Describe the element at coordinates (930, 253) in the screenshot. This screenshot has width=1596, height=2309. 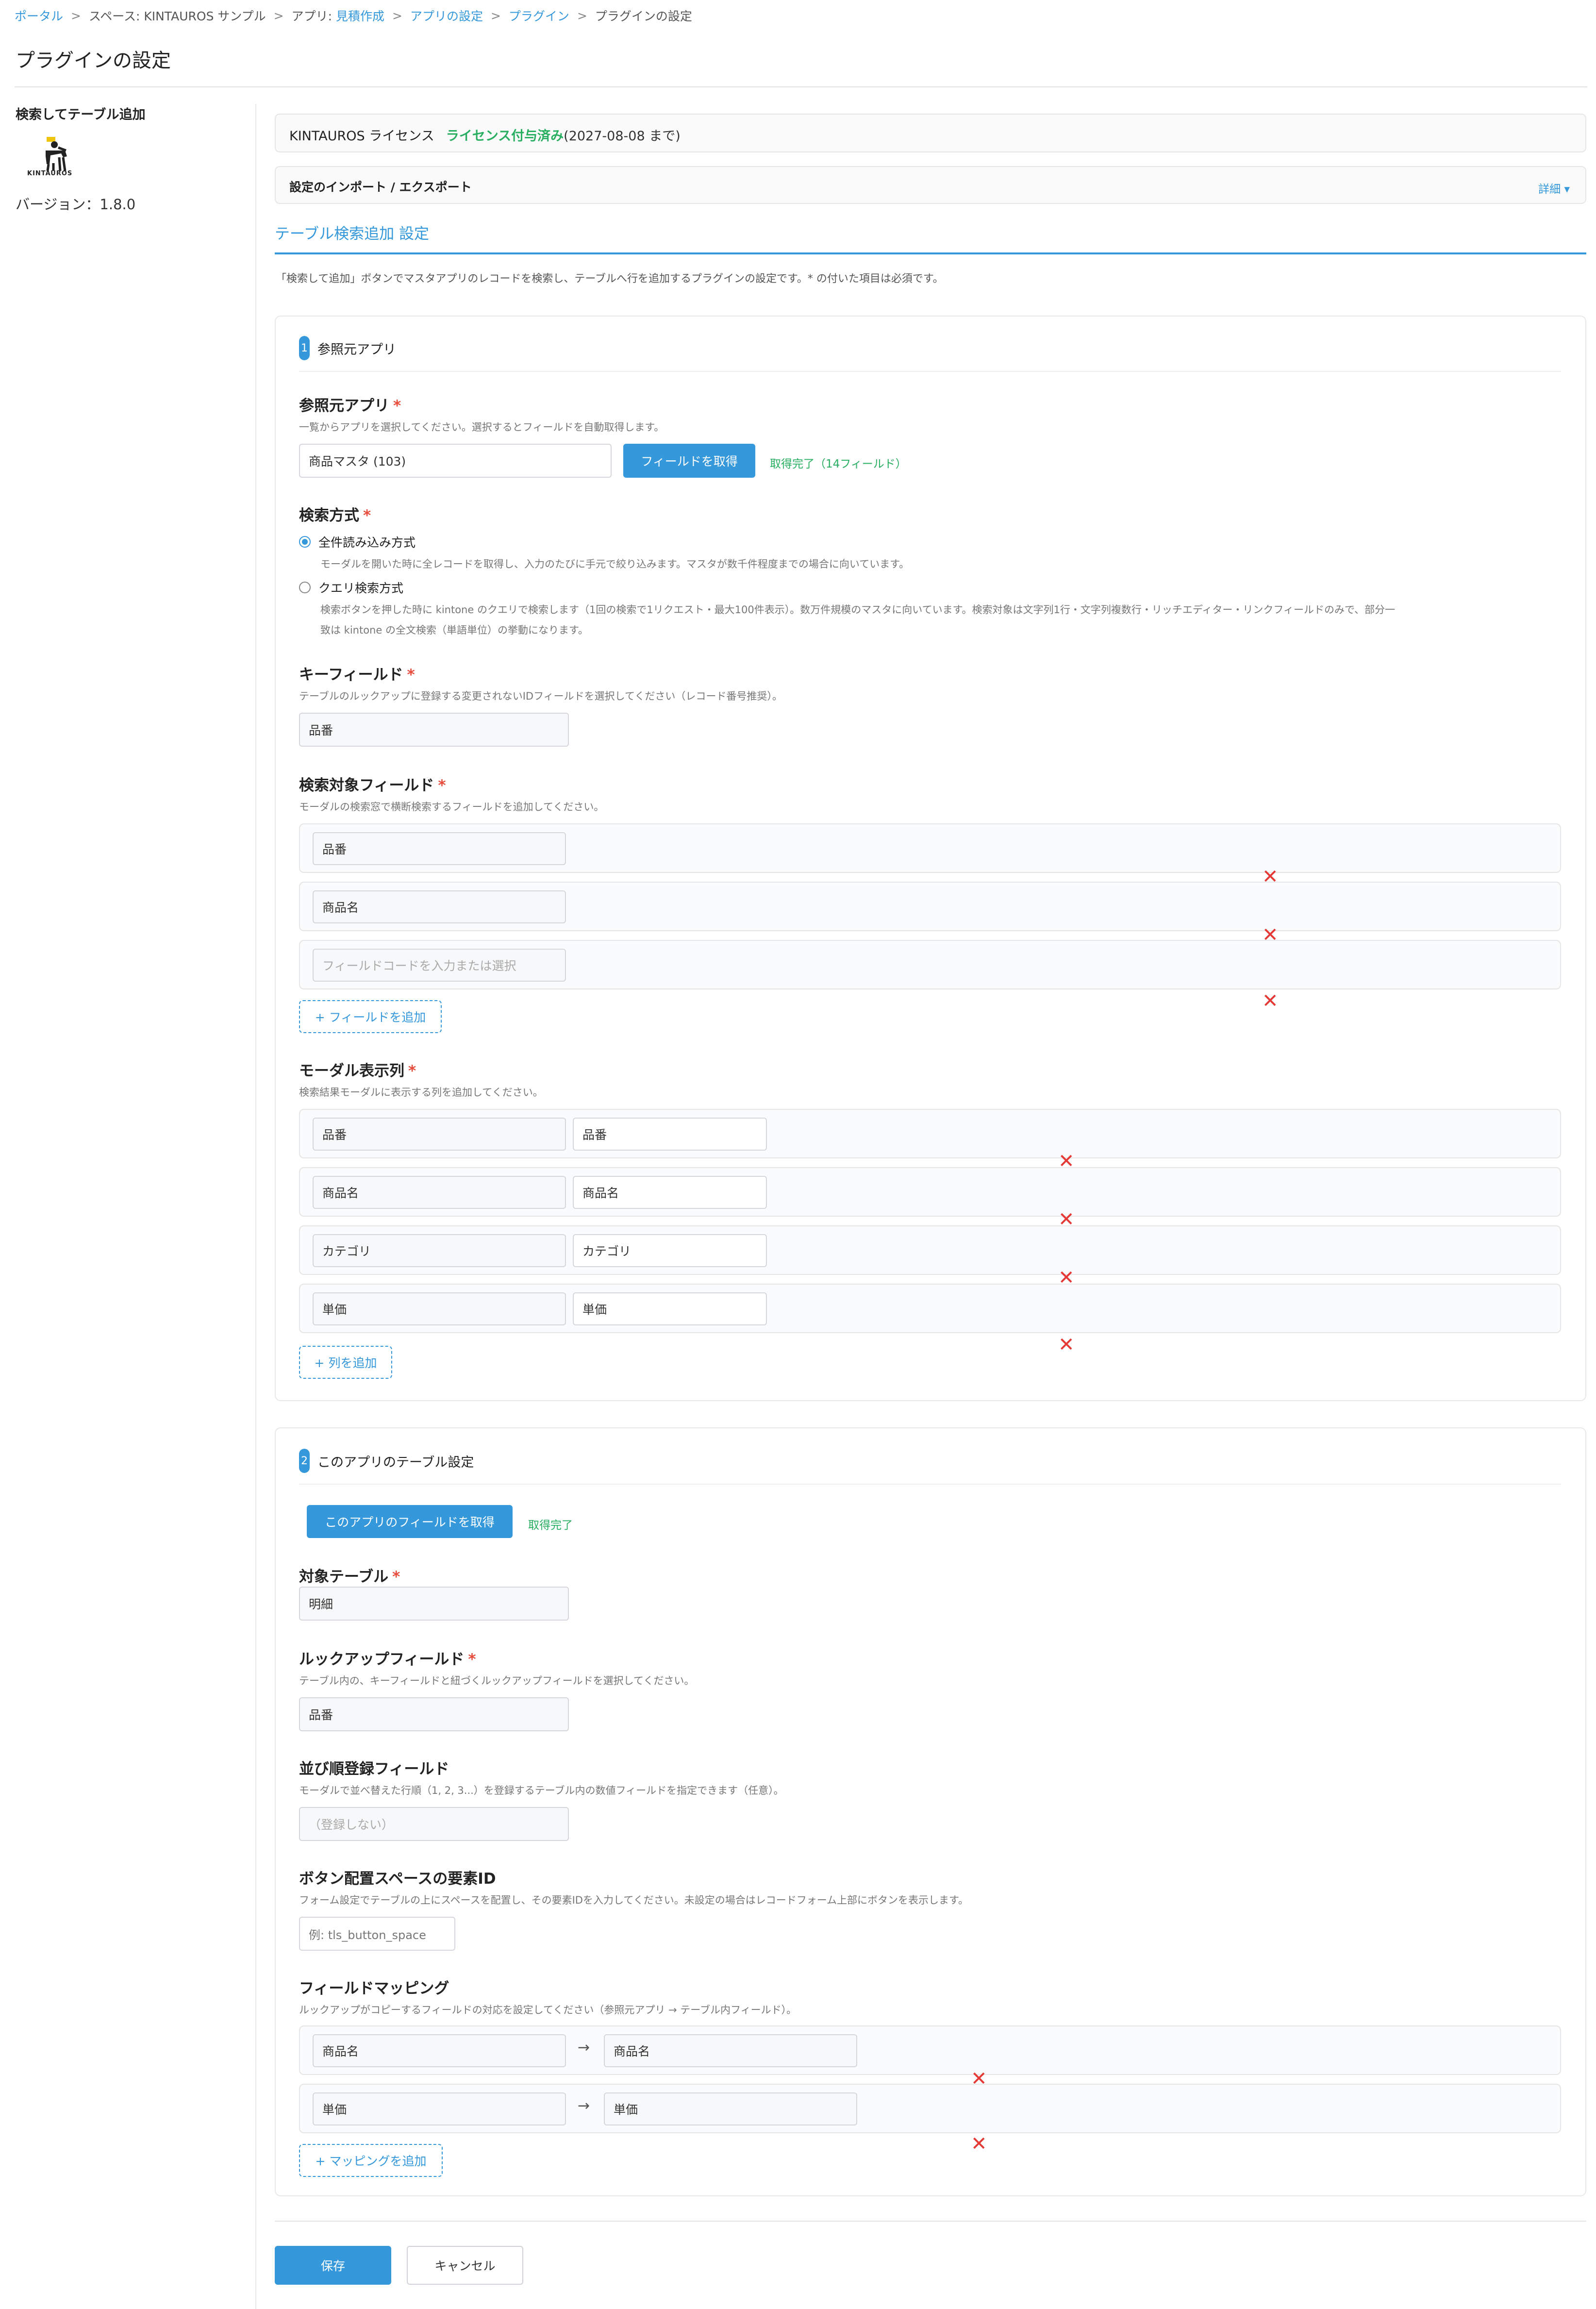
I see `section-title-underline` at that location.